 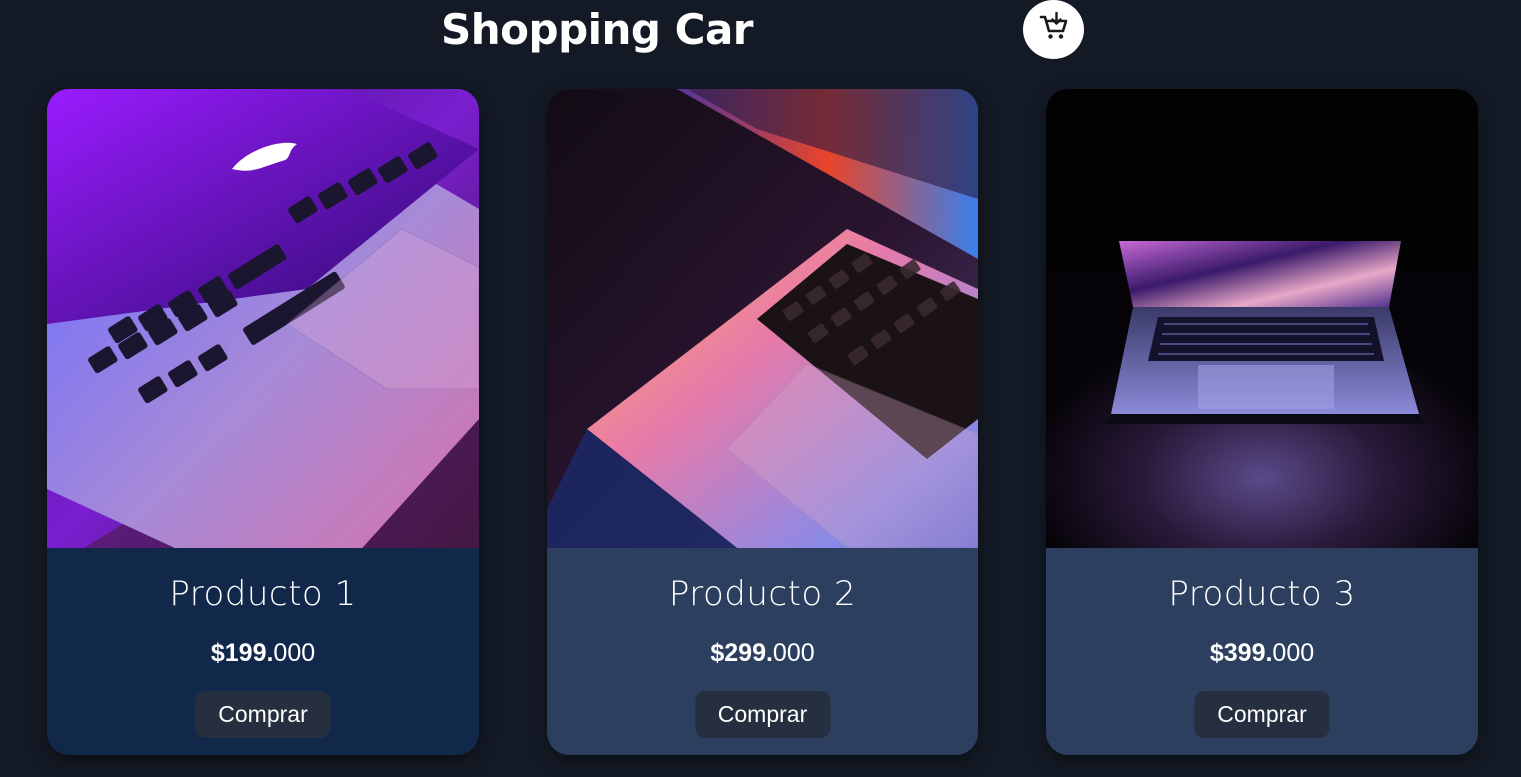 I want to click on product-price: $299.000, so click(x=762, y=653).